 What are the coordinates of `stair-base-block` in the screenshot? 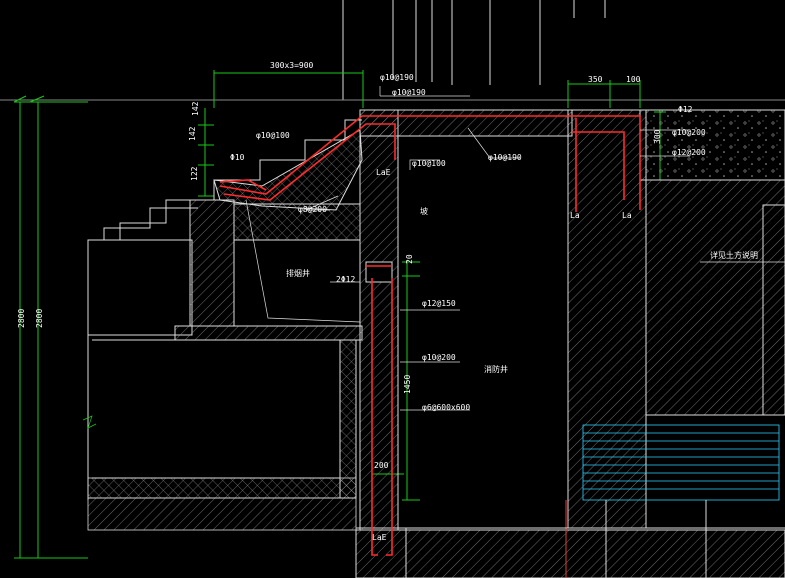 It's located at (212, 263).